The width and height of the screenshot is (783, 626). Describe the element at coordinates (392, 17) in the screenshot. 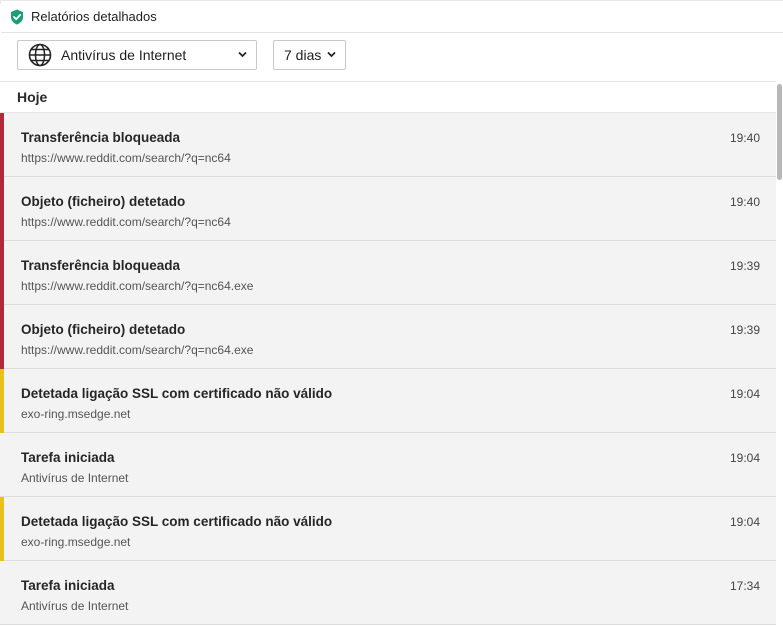

I see `window-titlebar: Relatórios detalhados` at that location.